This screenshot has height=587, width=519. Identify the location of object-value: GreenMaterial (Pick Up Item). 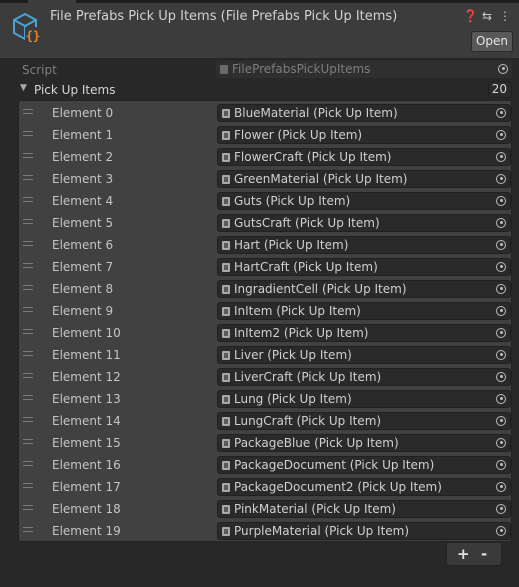
(321, 179).